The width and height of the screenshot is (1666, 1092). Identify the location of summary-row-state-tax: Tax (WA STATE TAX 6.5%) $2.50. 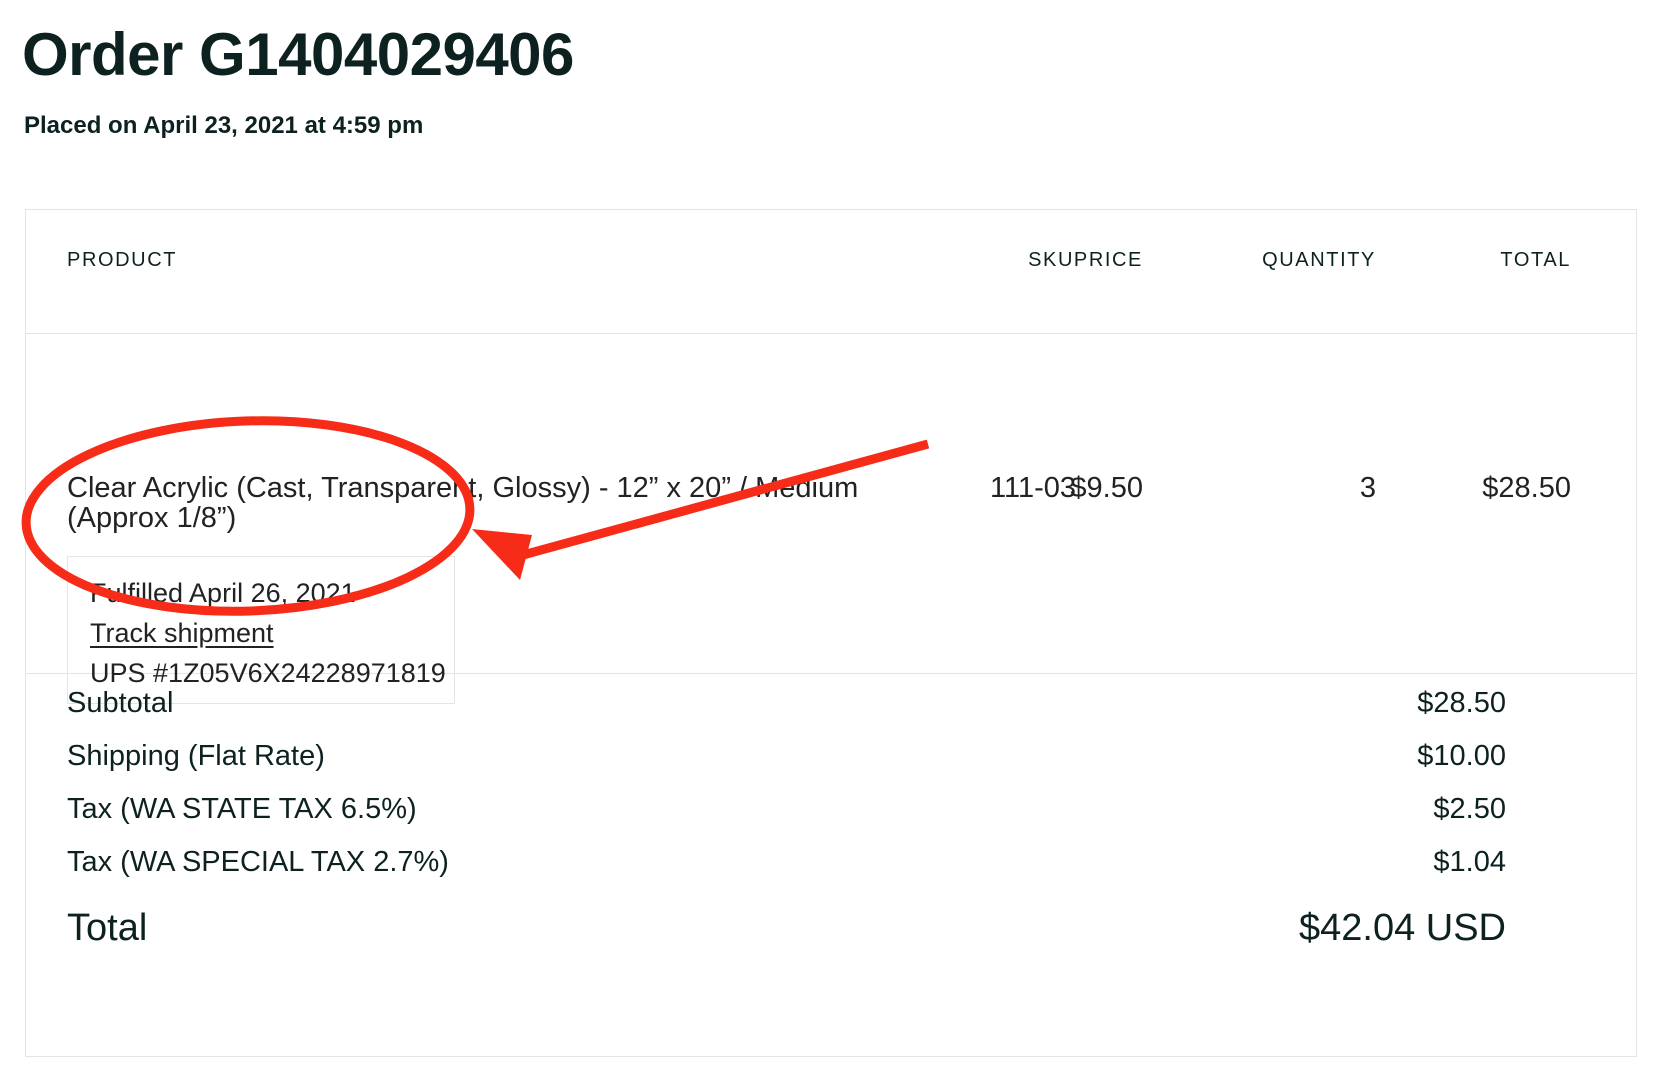
(831, 815).